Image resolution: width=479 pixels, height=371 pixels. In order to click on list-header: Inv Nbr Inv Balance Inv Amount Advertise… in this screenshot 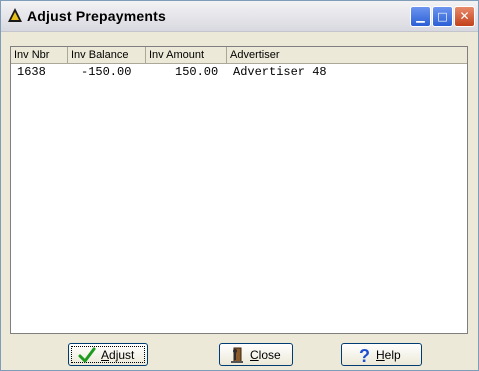, I will do `click(239, 55)`.